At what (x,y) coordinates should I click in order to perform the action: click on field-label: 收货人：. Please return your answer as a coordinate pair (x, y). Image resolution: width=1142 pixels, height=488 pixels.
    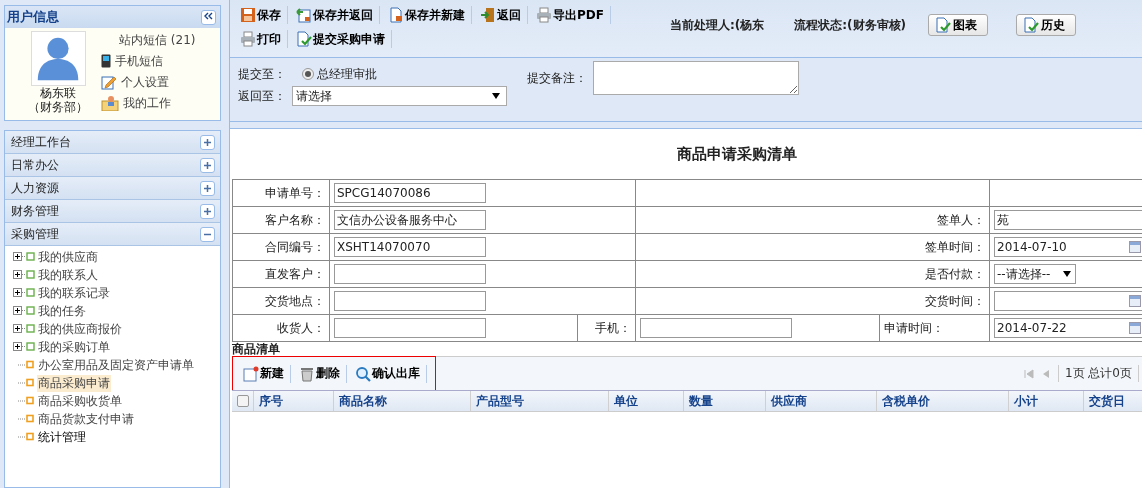
    Looking at the image, I should click on (301, 327).